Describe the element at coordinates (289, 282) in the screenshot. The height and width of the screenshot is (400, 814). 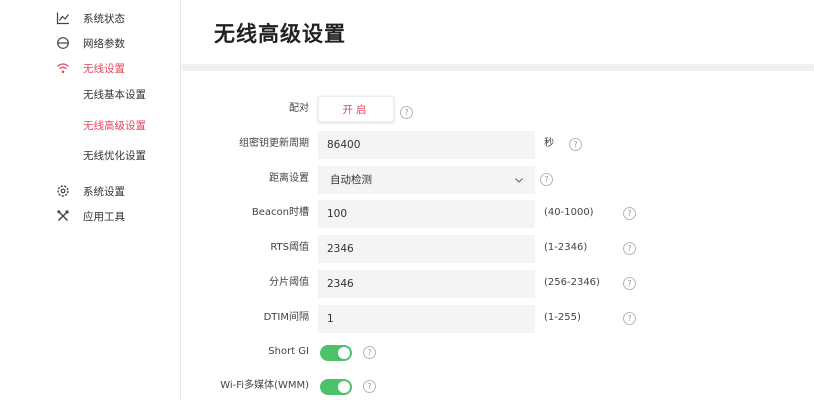
I see `frag-label: 分片阈值` at that location.